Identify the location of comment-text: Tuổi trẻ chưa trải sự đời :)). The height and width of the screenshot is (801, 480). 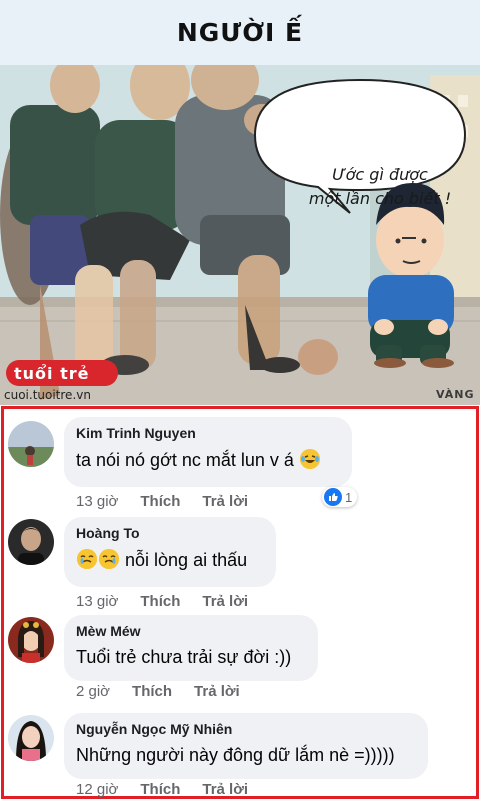
(184, 657).